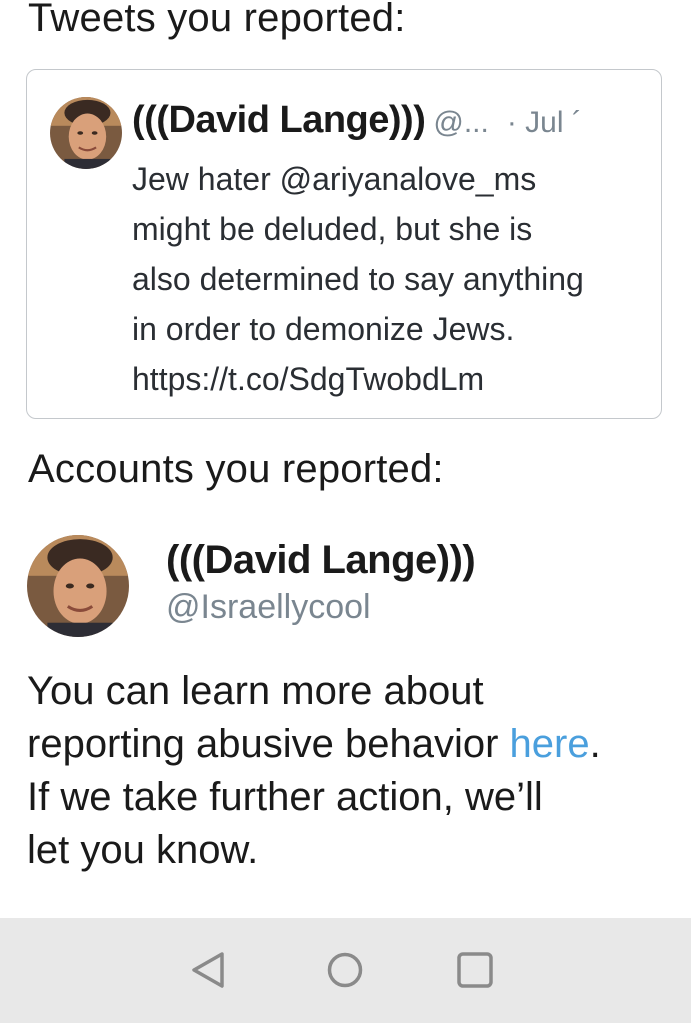  What do you see at coordinates (285, 797) in the screenshot?
I see `info-line: If we take further action, we’ll` at bounding box center [285, 797].